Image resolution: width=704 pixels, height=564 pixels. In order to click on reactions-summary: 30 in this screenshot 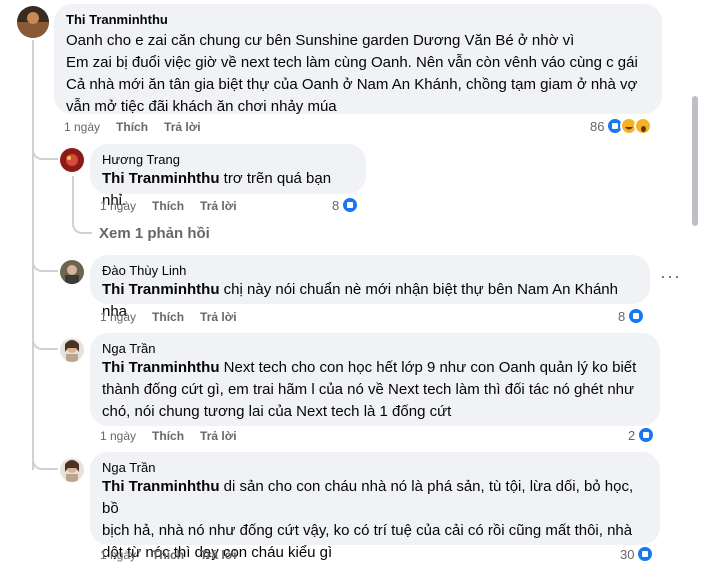, I will do `click(637, 554)`.